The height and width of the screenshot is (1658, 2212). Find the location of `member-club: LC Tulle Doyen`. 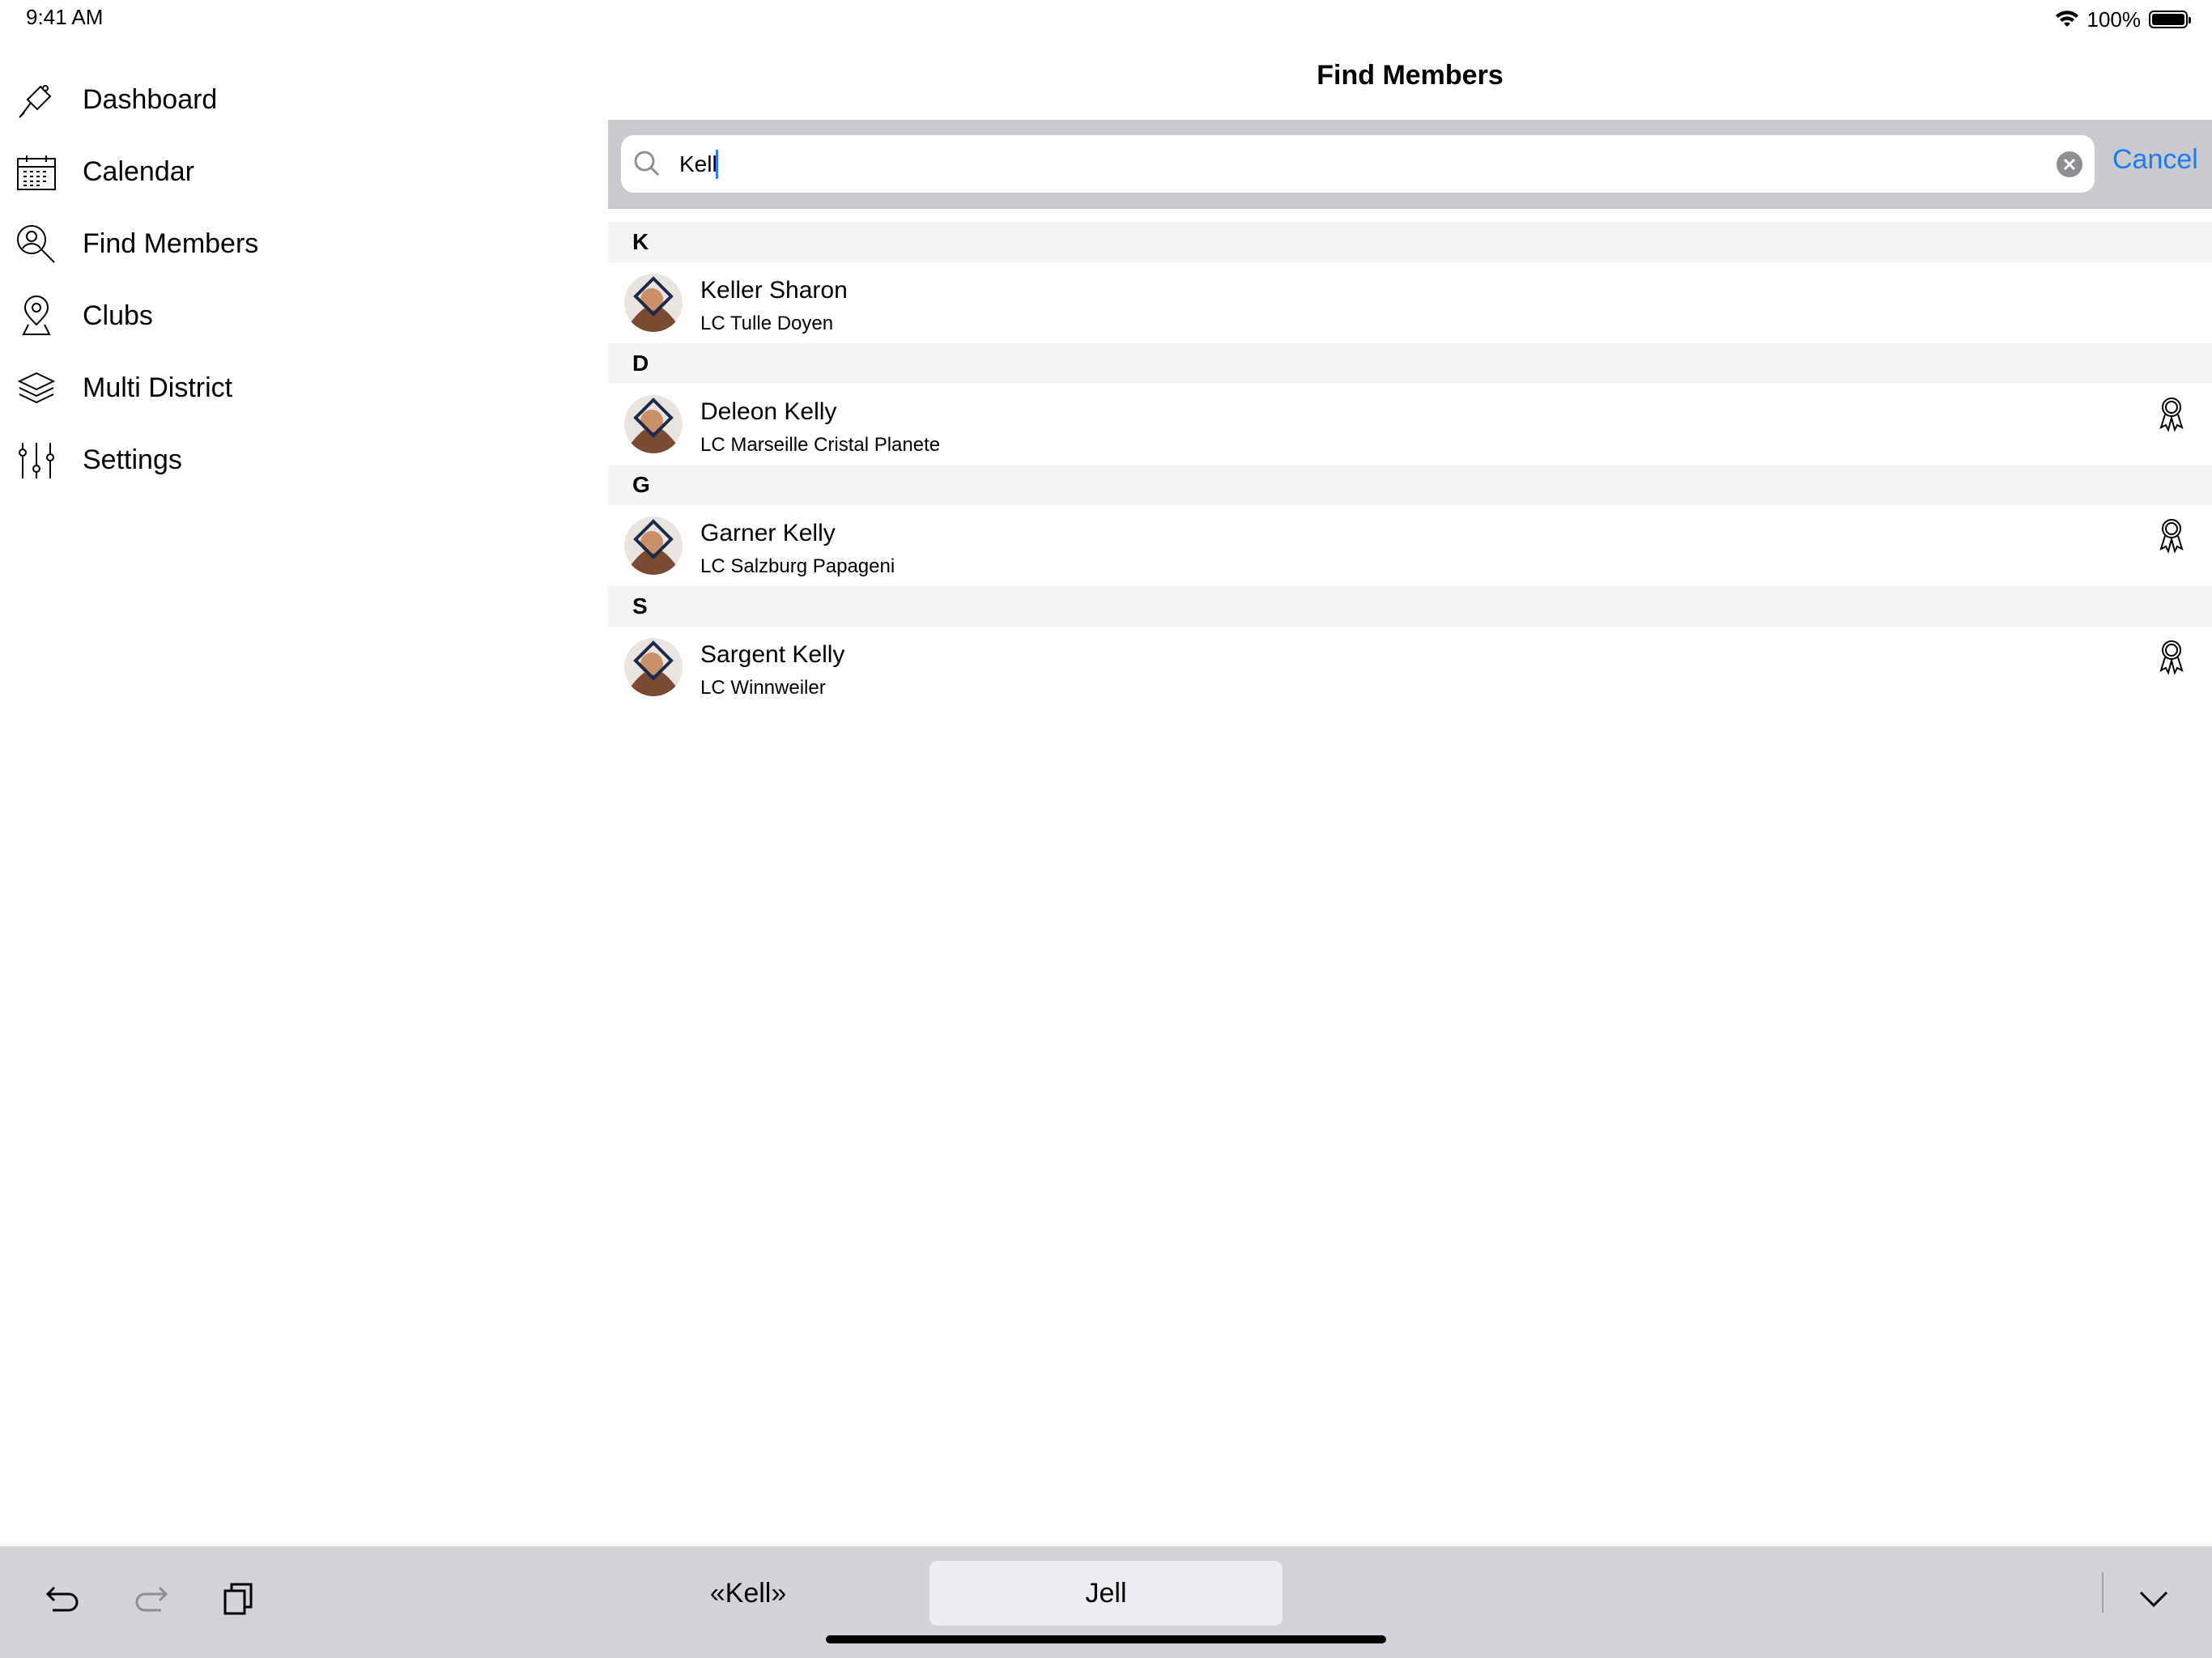

member-club: LC Tulle Doyen is located at coordinates (767, 323).